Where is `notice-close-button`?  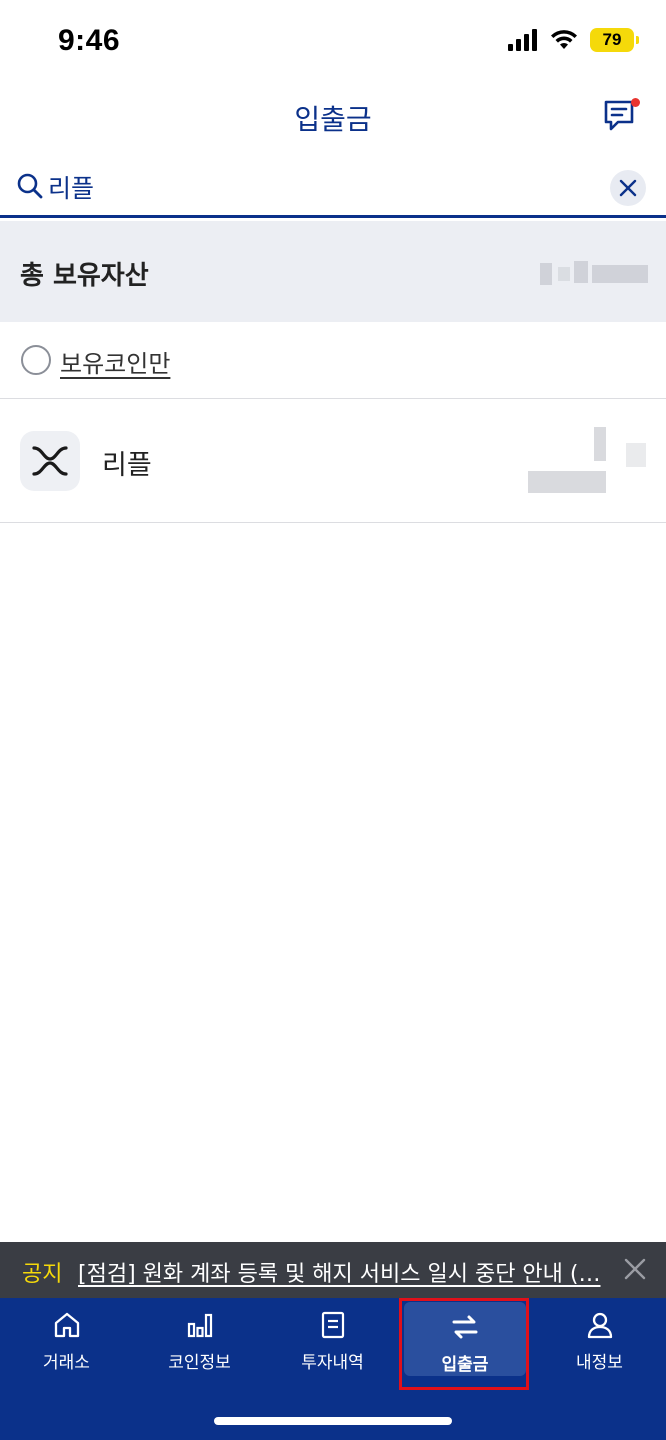
notice-close-button is located at coordinates (636, 1270).